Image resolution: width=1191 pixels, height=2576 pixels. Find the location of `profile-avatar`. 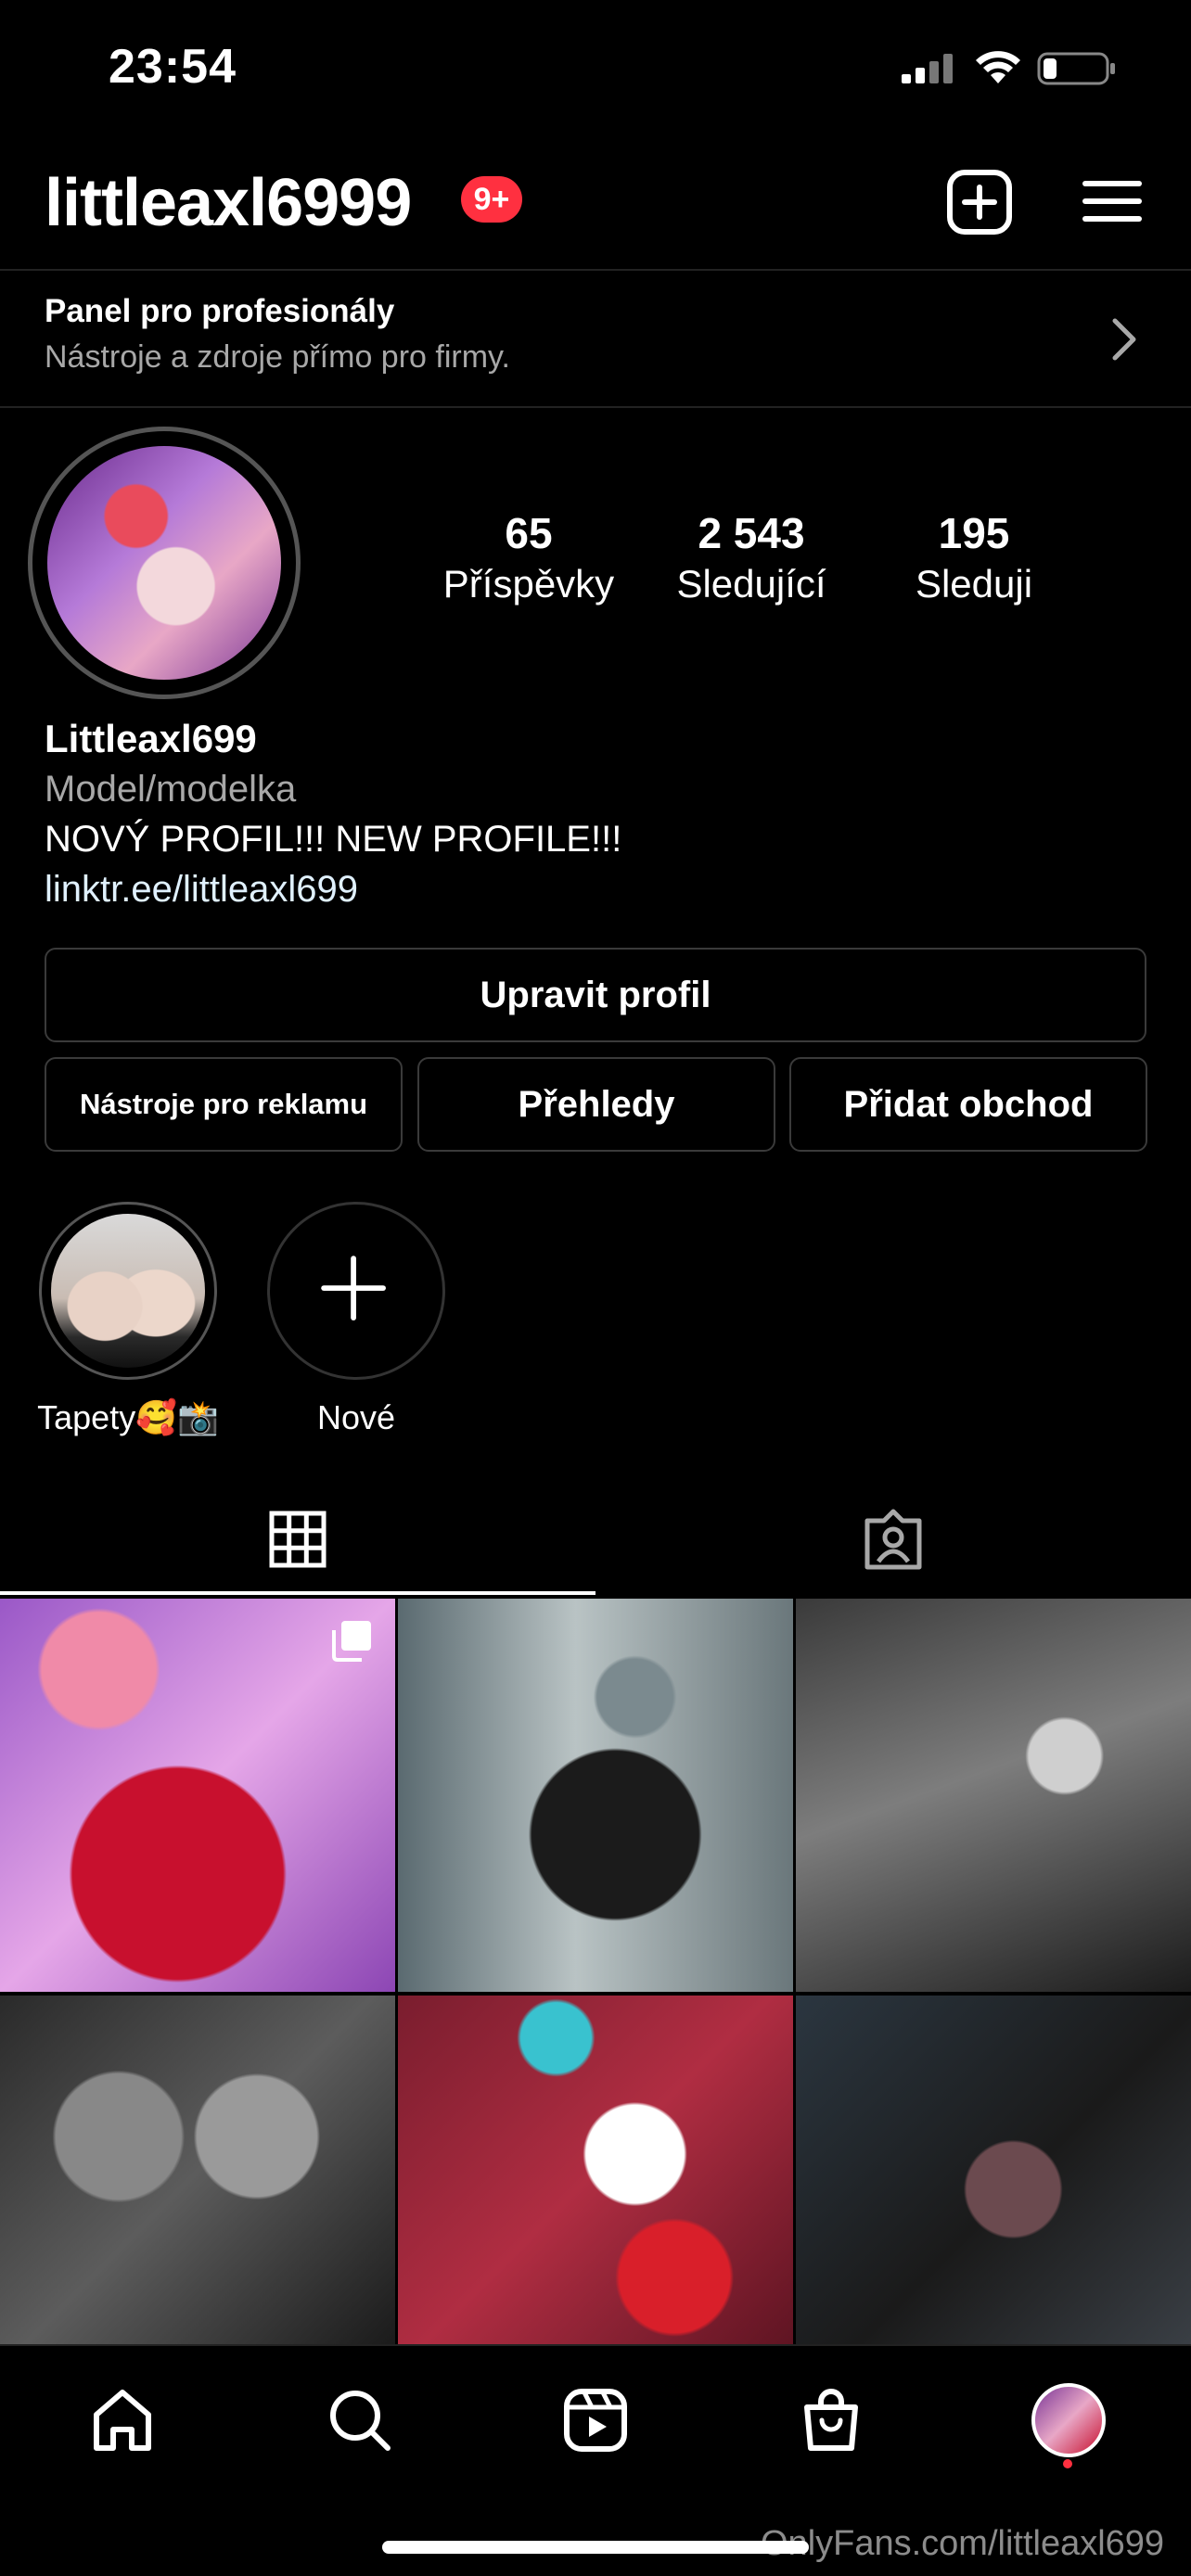

profile-avatar is located at coordinates (164, 563).